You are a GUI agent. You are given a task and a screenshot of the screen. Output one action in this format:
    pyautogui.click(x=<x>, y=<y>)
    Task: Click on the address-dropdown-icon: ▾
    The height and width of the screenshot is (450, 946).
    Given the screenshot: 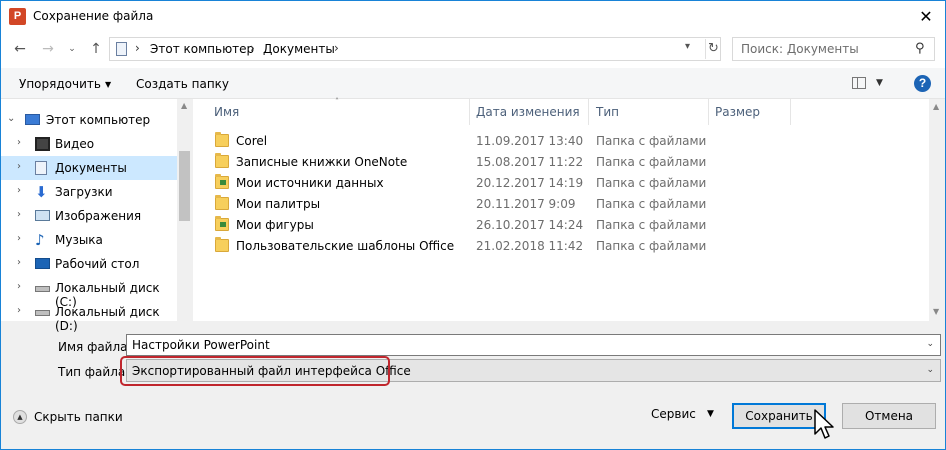 What is the action you would take?
    pyautogui.click(x=687, y=46)
    